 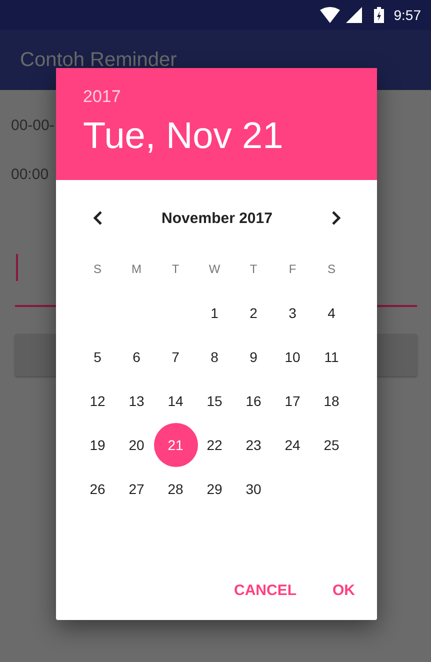 What do you see at coordinates (332, 313) in the screenshot?
I see `calendar-day: 4` at bounding box center [332, 313].